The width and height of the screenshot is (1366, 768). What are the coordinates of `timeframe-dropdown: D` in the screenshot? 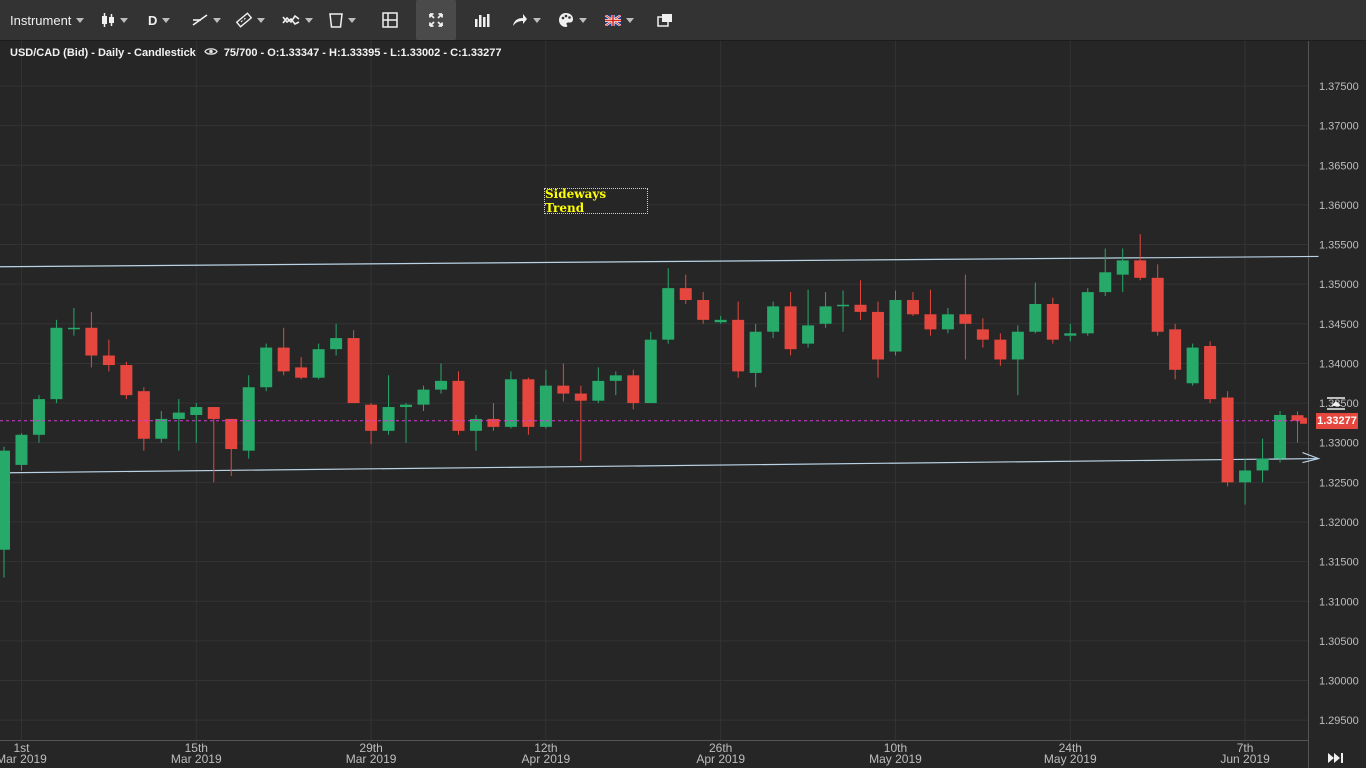 It's located at (159, 20).